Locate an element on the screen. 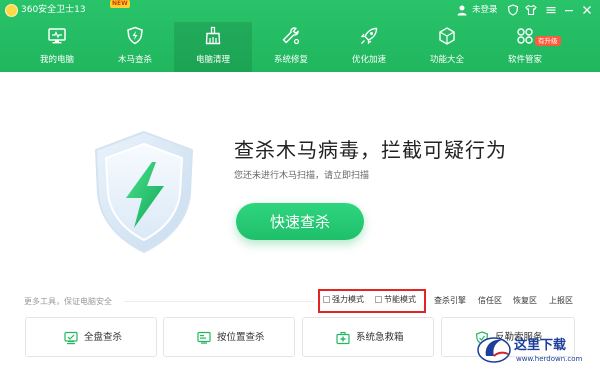 Image resolution: width=600 pixels, height=376 pixels. nav-system-repair: 系统修复 is located at coordinates (291, 47).